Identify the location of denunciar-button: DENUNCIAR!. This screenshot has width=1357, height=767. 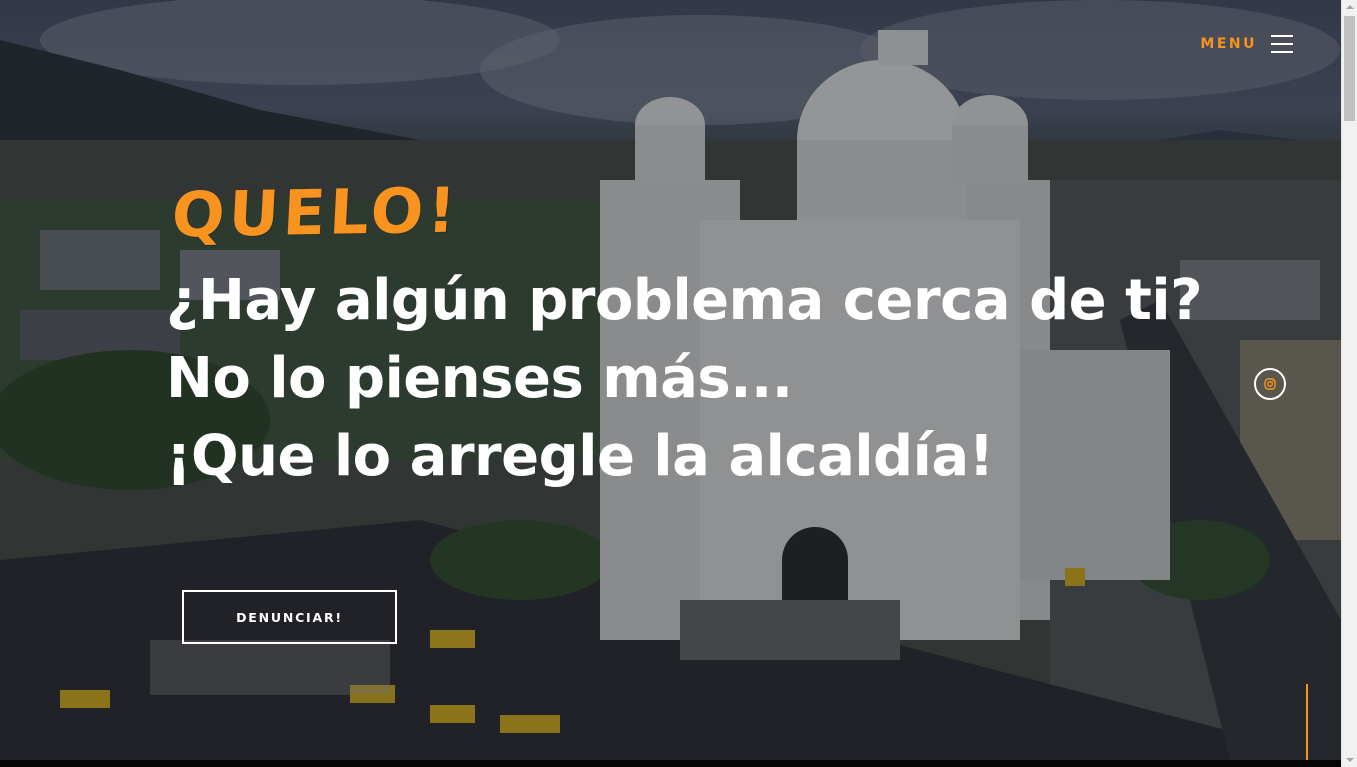
(289, 617).